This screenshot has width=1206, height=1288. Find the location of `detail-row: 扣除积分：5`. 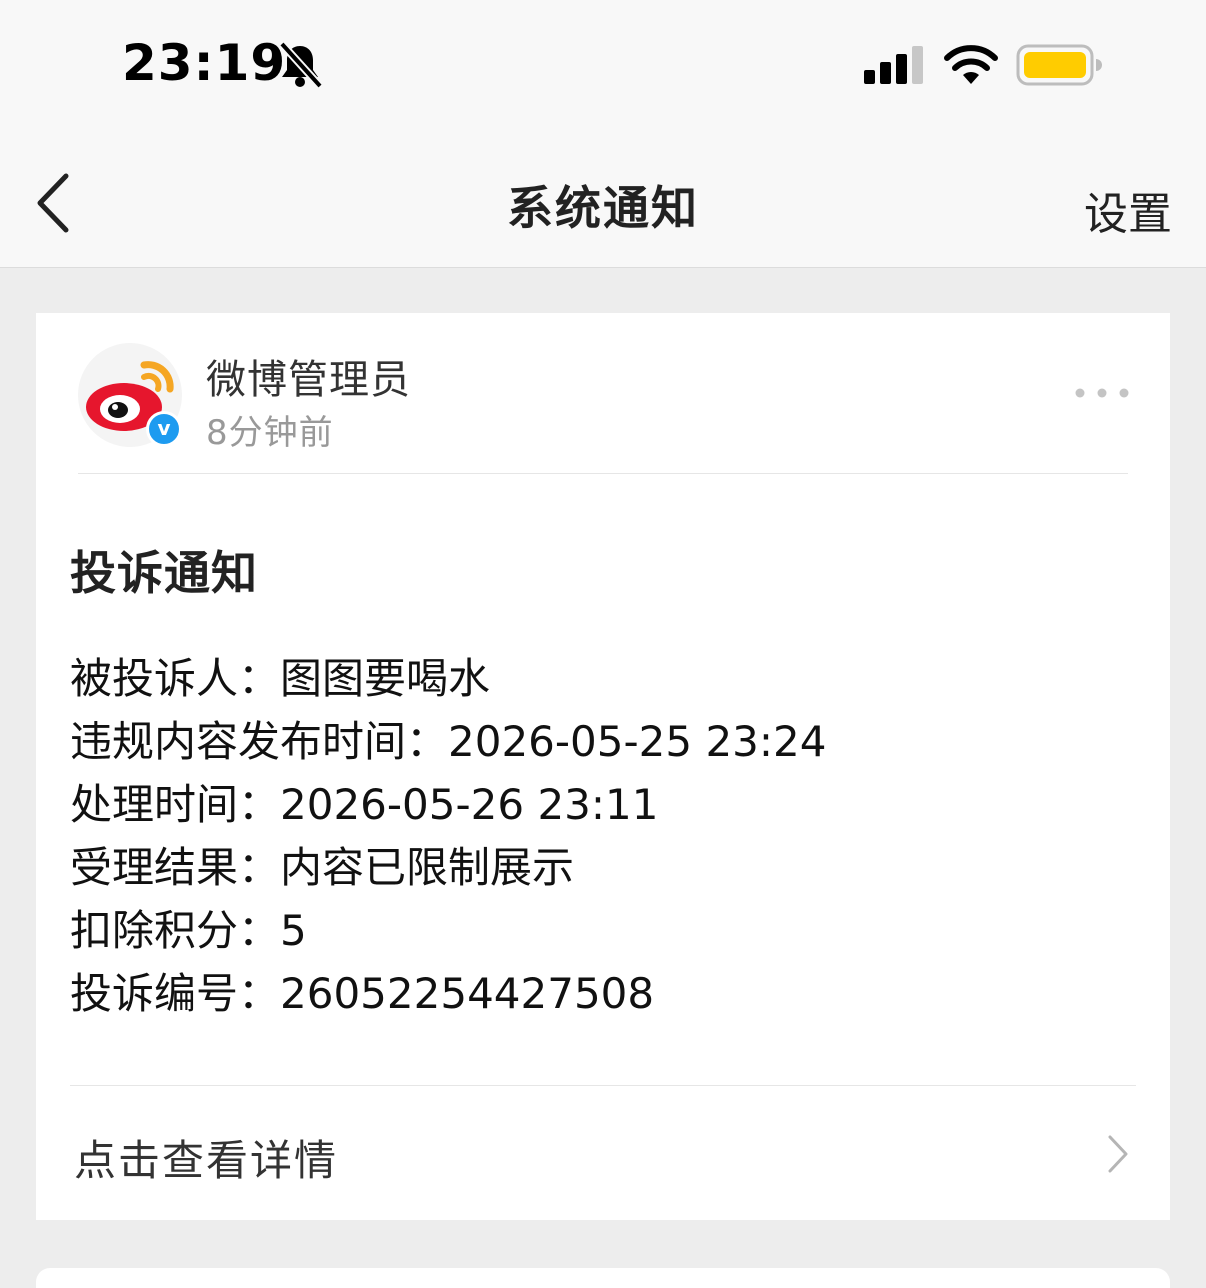

detail-row: 扣除积分：5 is located at coordinates (448, 930).